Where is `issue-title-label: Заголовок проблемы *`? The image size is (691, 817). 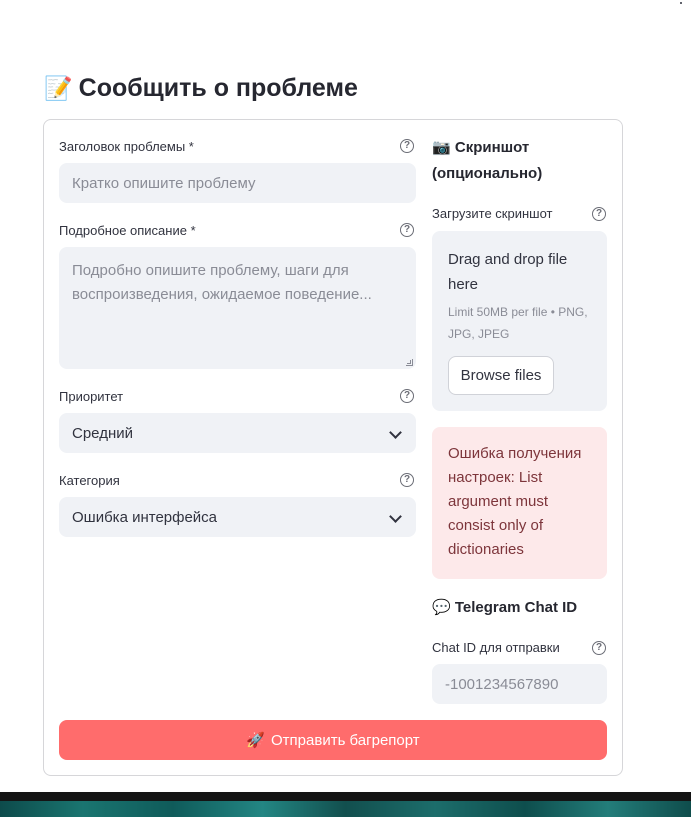 issue-title-label: Заголовок проблемы * is located at coordinates (126, 146).